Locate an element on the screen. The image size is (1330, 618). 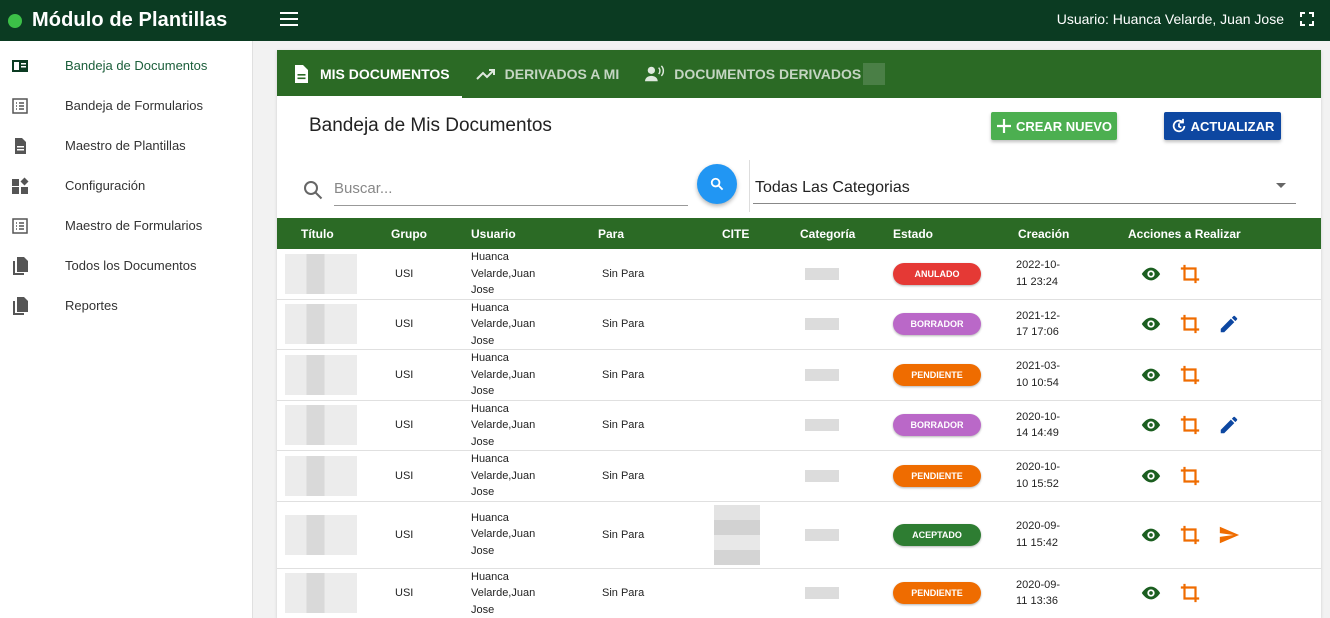
cell-creacion: 2020-09- 11 13:36 is located at coordinates (1064, 593).